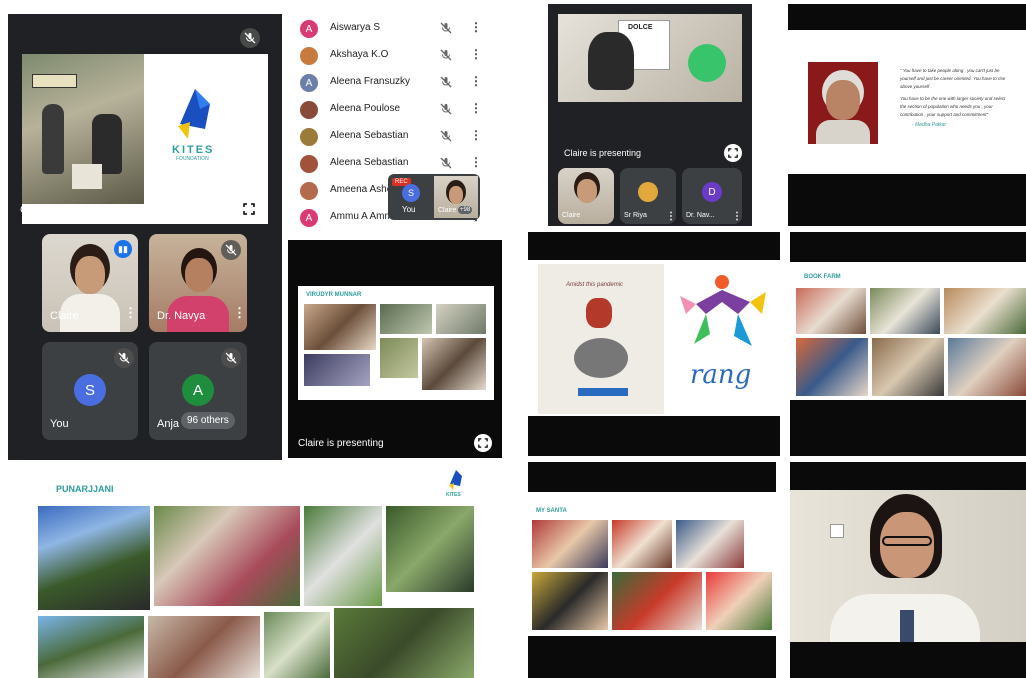  What do you see at coordinates (392, 58) in the screenshot?
I see `list-item: Akshaya K.O ⋮` at bounding box center [392, 58].